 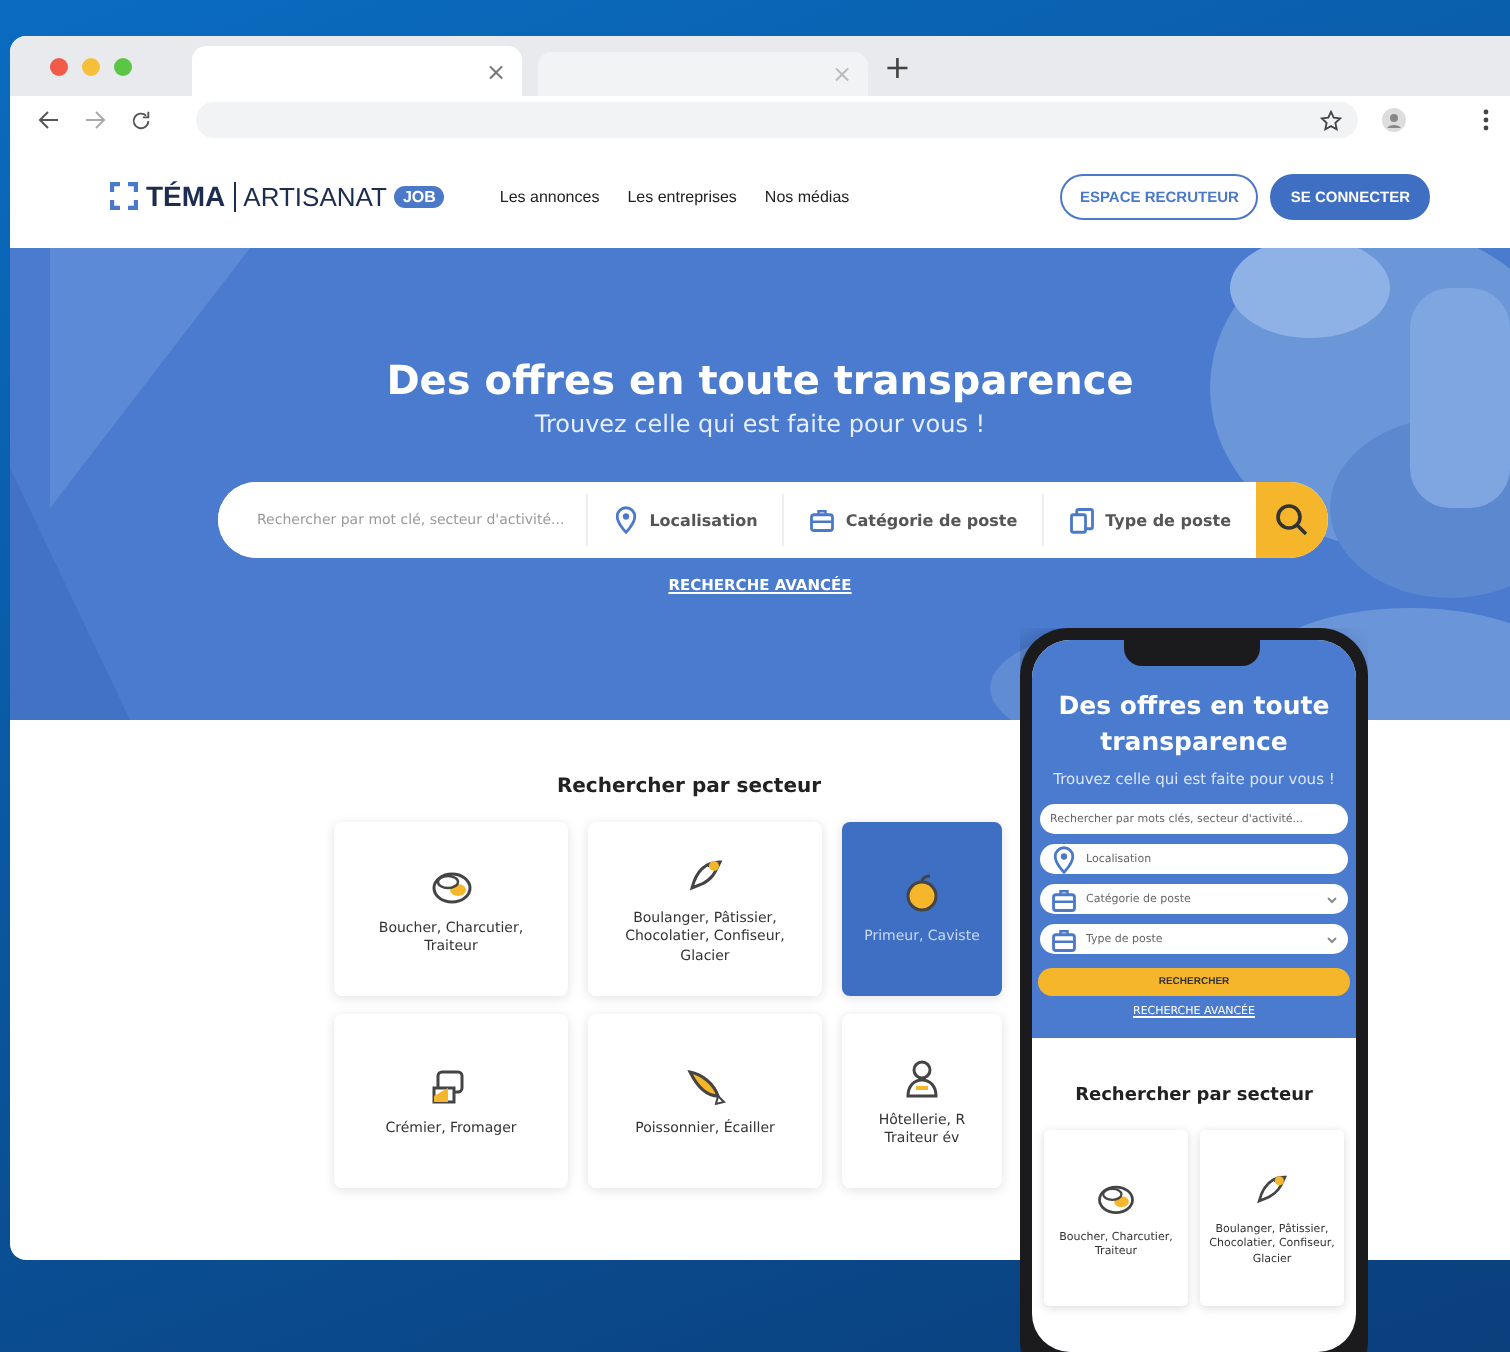 What do you see at coordinates (1192, 653) in the screenshot?
I see `phone-notch` at bounding box center [1192, 653].